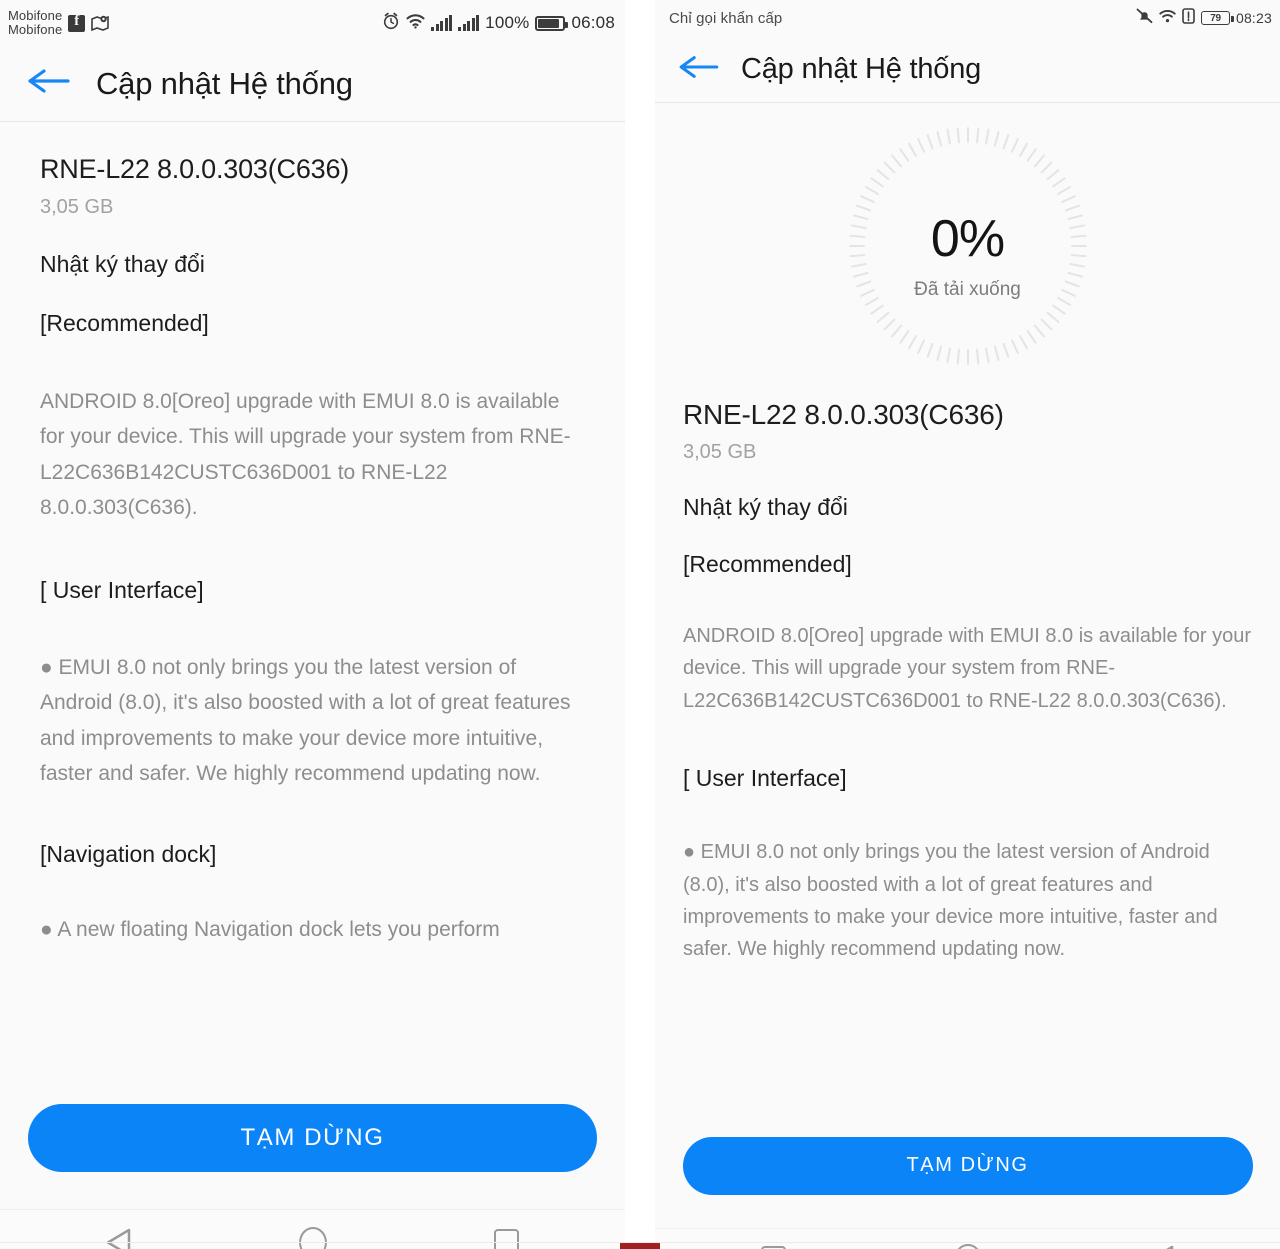  Describe the element at coordinates (35, 15) in the screenshot. I see `carrier-line-1: Mobifone` at that location.